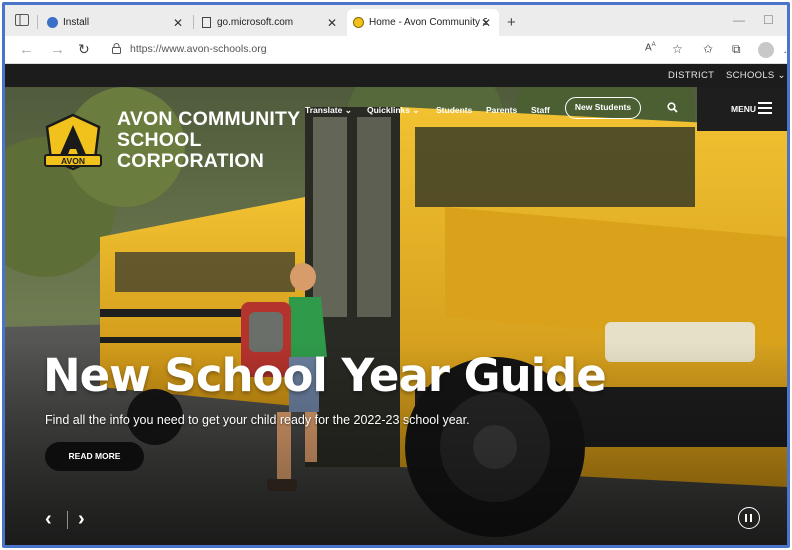 This screenshot has width=792, height=550. What do you see at coordinates (396, 75) in the screenshot?
I see `utility-bar: DISTRICT SCHOOLS ⌄` at bounding box center [396, 75].